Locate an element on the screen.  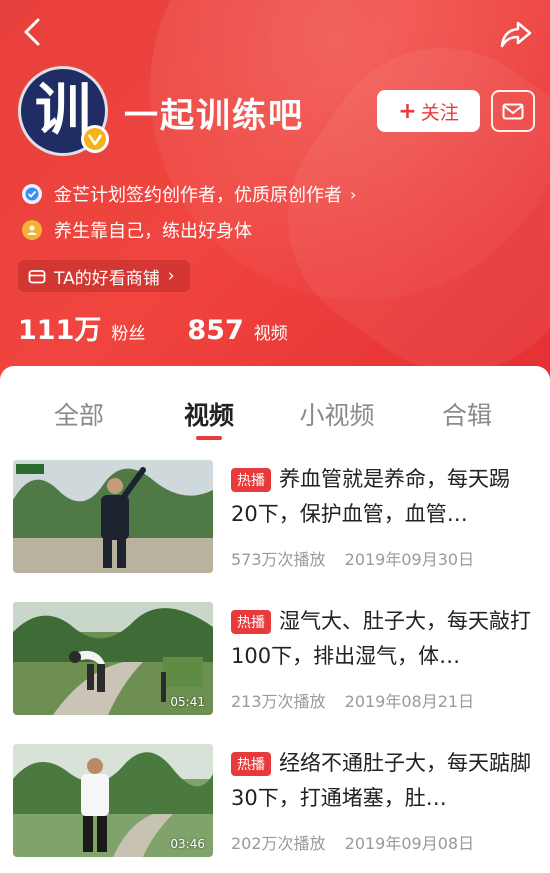
shop-label: TA的好看商铺 is located at coordinates (107, 278).